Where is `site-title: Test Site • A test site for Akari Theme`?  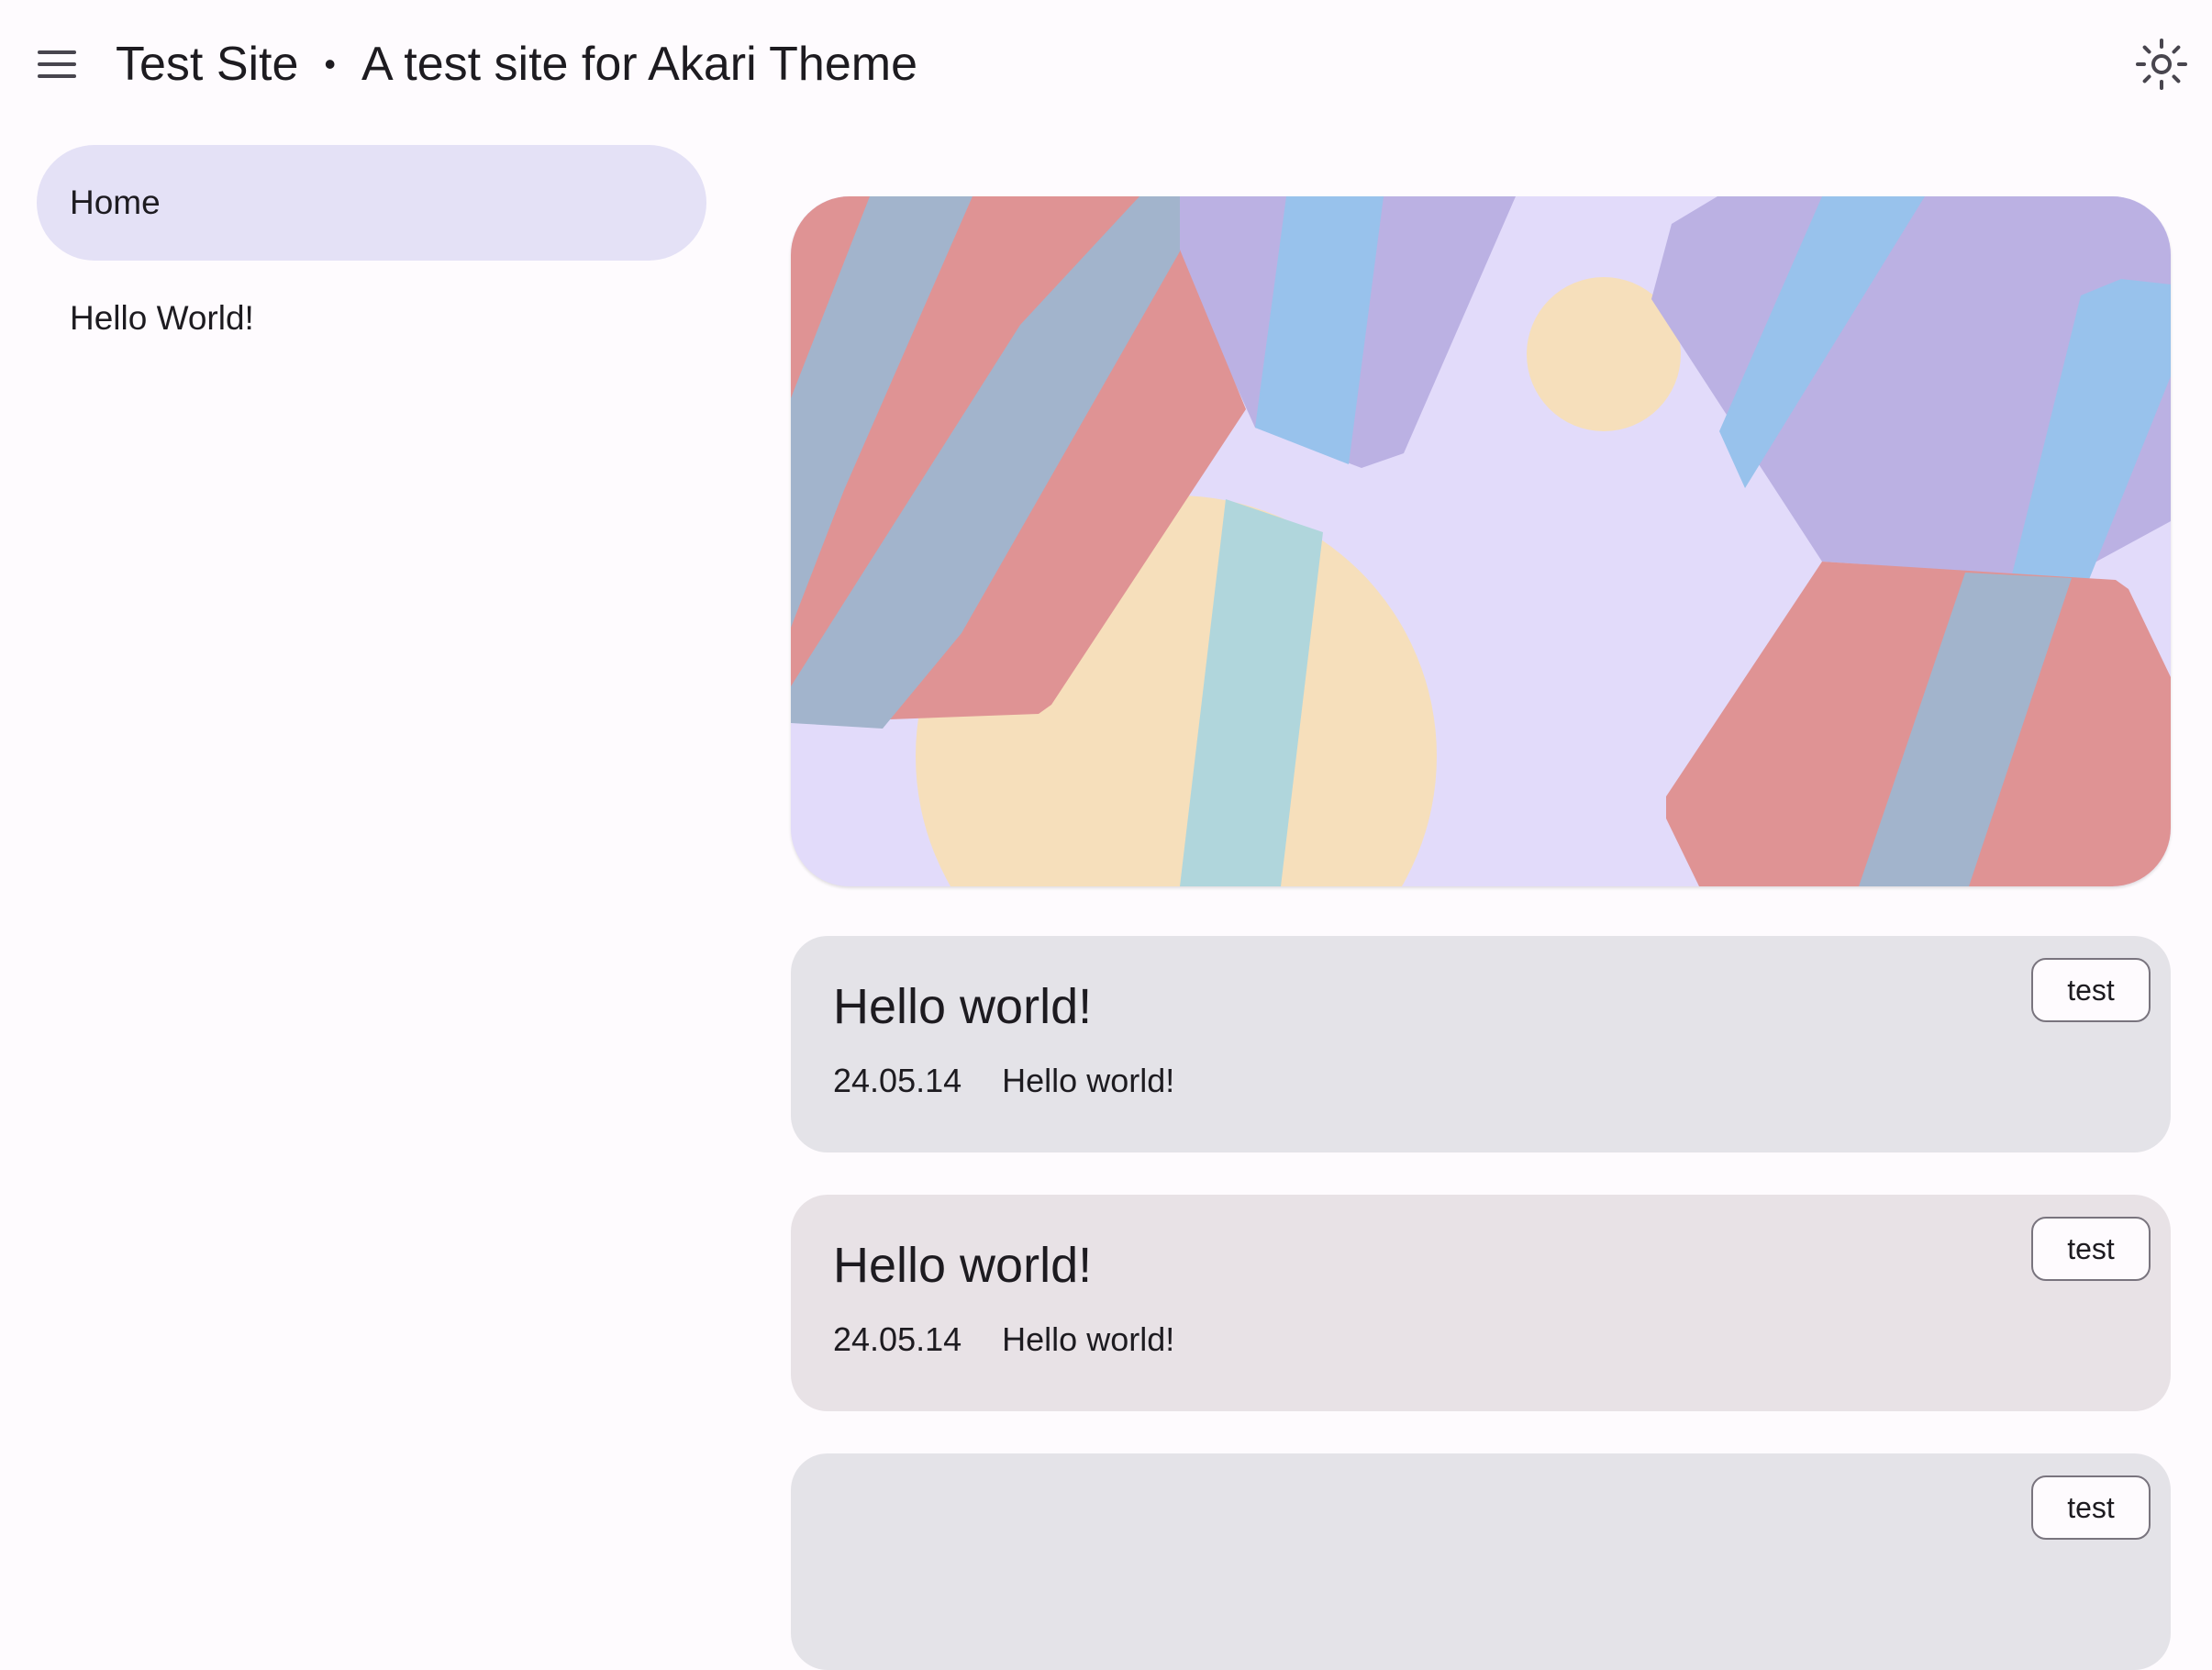
site-title: Test Site • A test site for Akari Theme is located at coordinates (516, 64).